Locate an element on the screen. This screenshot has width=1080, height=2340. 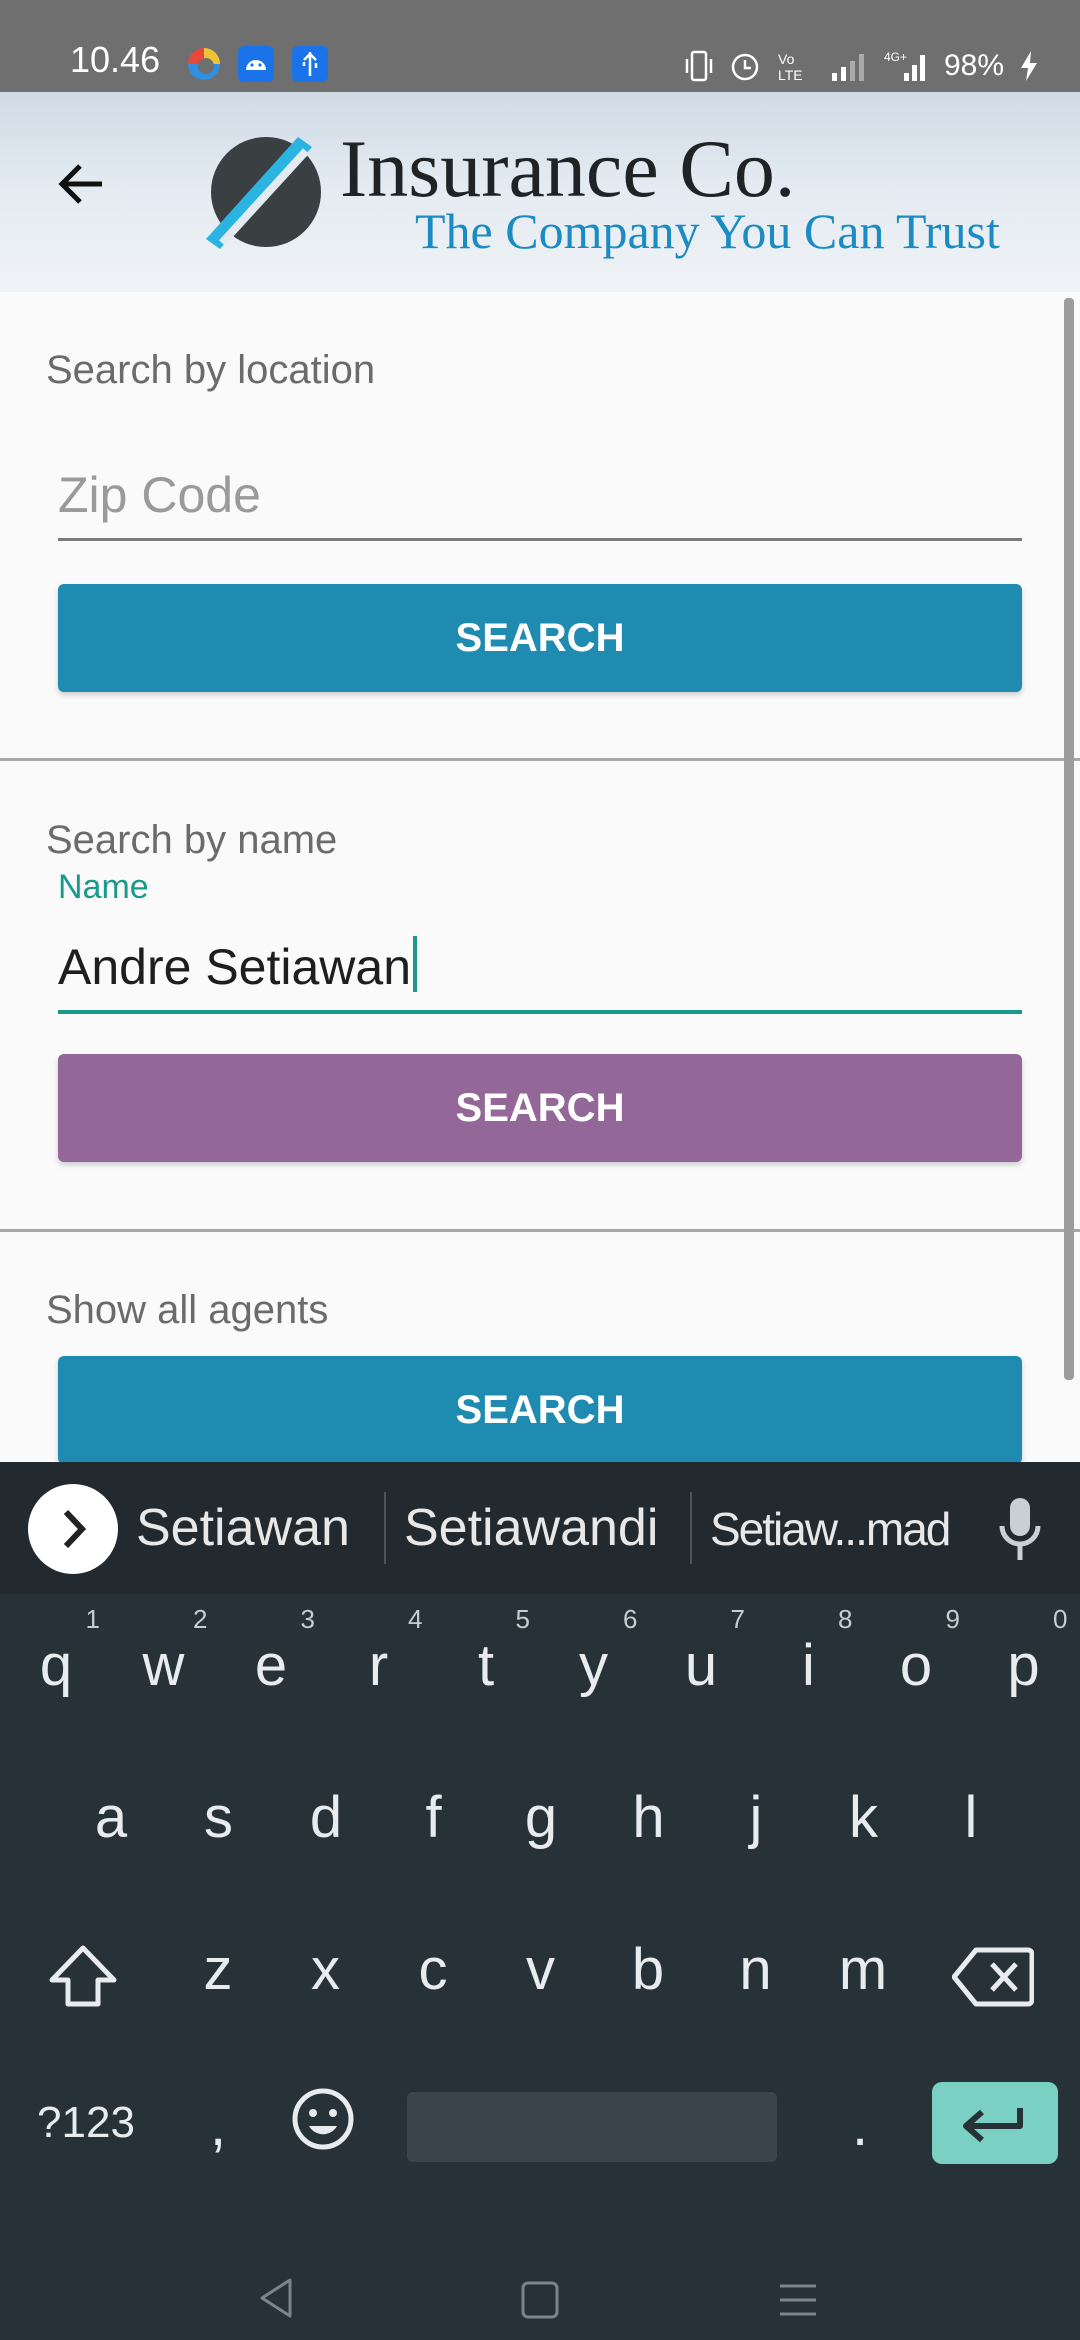
suggestion-expand-button is located at coordinates (73, 1529).